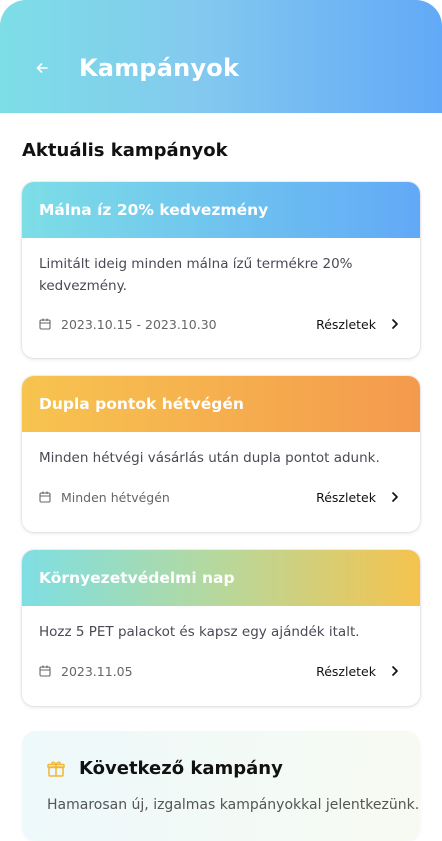  What do you see at coordinates (159, 68) in the screenshot?
I see `page-title: Kampányok` at bounding box center [159, 68].